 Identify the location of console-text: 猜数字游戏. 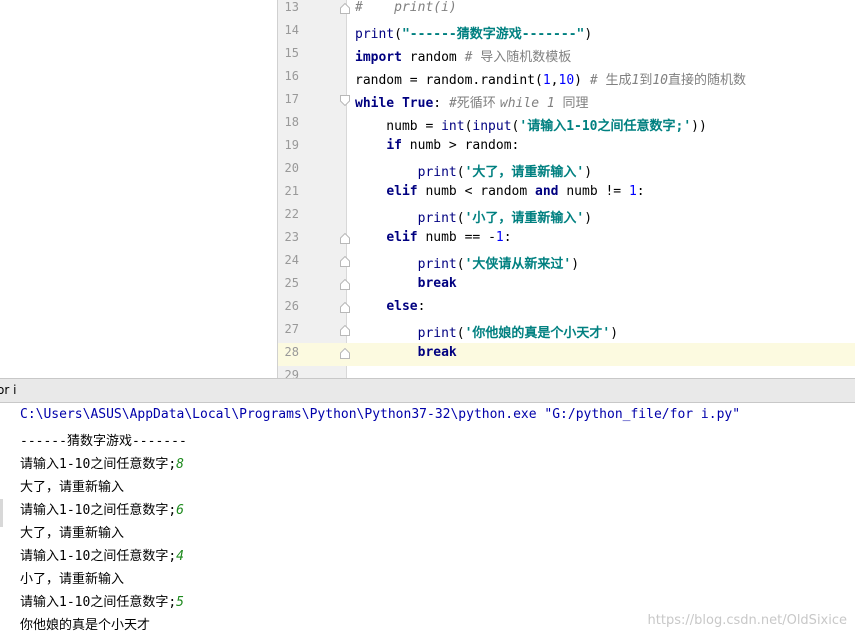
(99, 441).